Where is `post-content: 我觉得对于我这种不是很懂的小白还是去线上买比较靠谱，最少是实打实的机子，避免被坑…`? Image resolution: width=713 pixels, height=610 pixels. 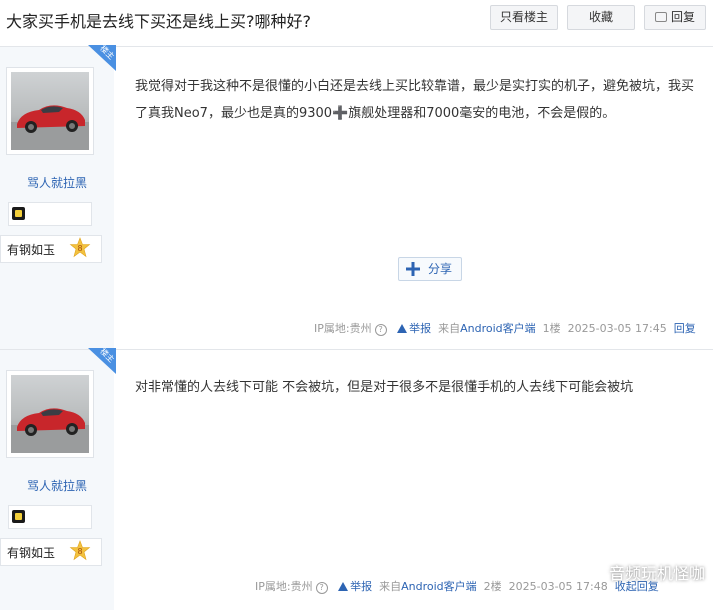 post-content: 我觉得对于我这种不是很懂的小白还是去线上买比较靠谱，最少是实打实的机子，避免被坑… is located at coordinates (415, 100).